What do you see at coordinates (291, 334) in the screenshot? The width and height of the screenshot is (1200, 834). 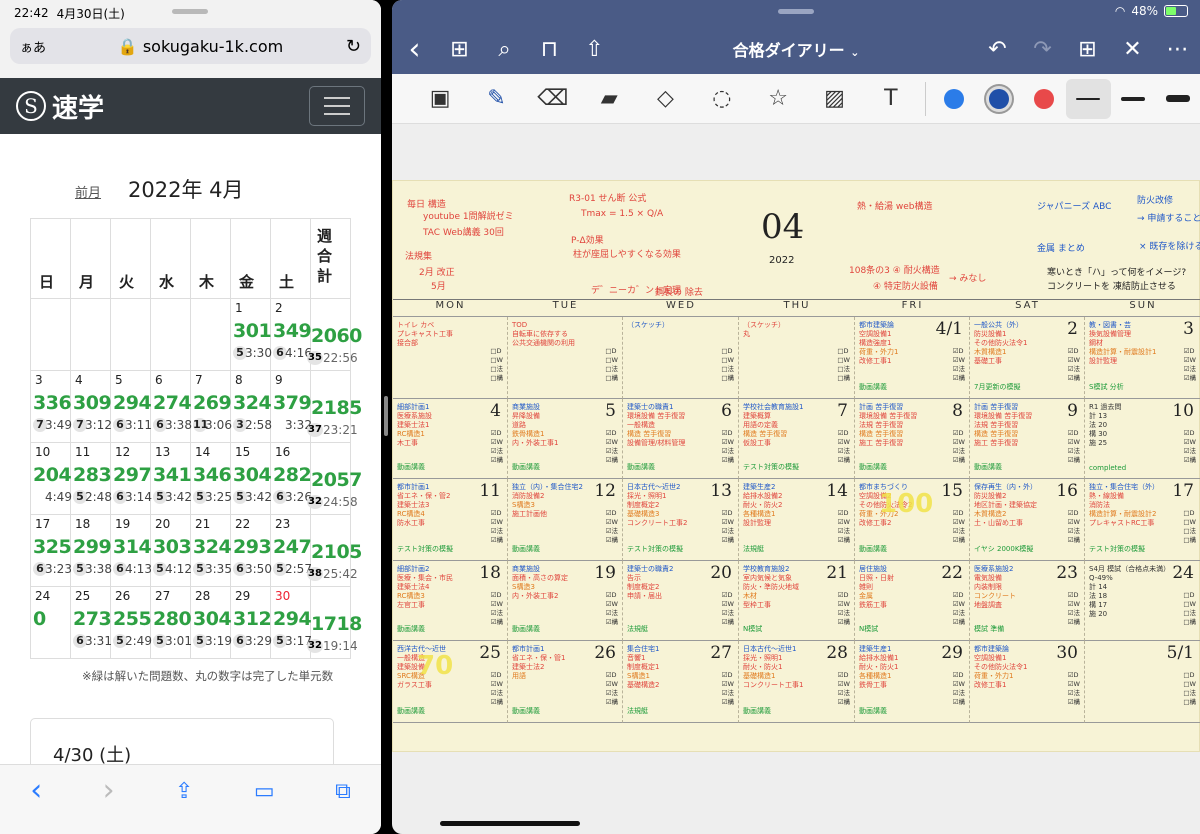 I see `day-cell: 2 349 6 4:16` at bounding box center [291, 334].